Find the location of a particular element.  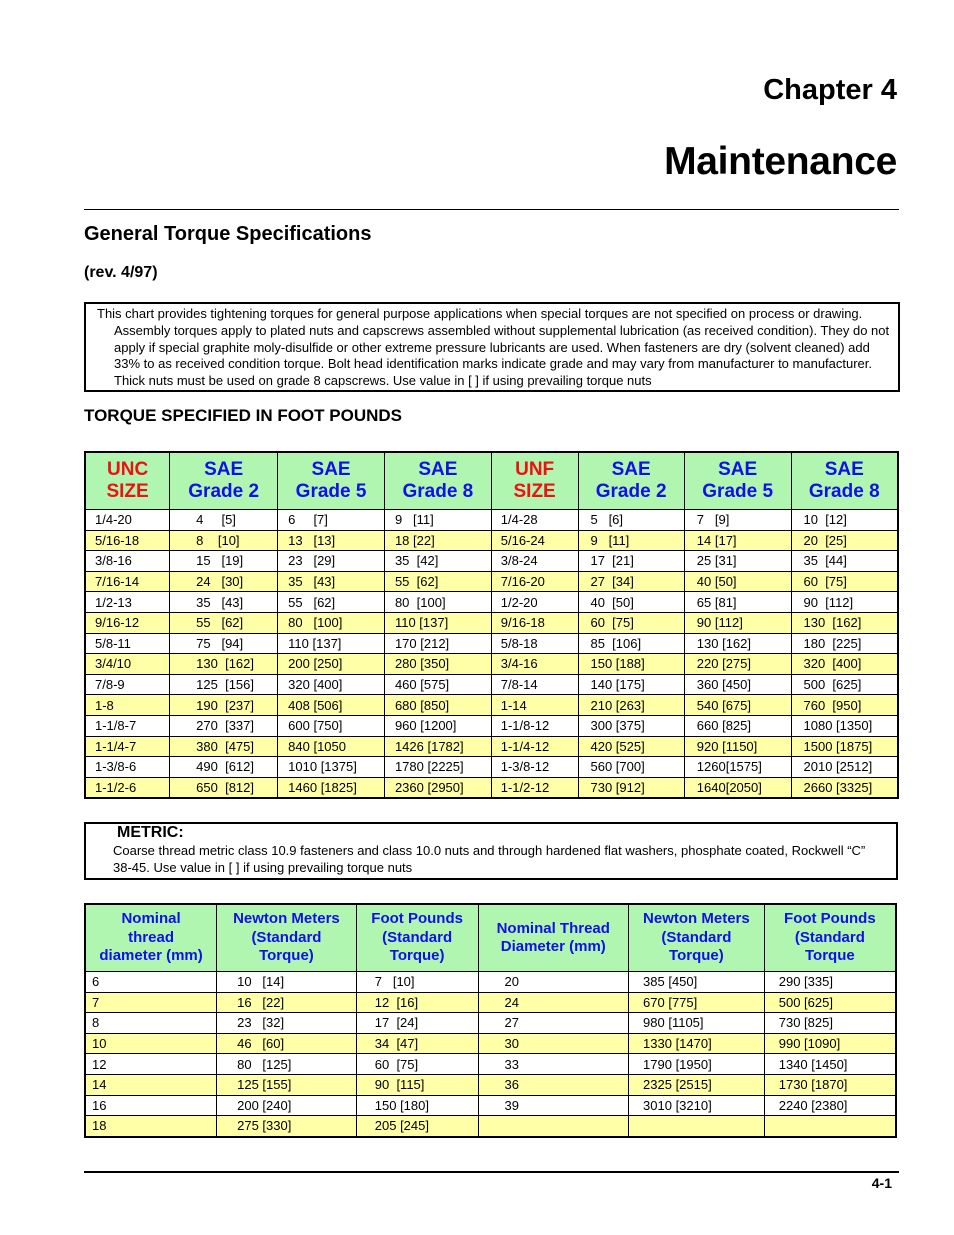

footer-divider is located at coordinates (491, 1172).